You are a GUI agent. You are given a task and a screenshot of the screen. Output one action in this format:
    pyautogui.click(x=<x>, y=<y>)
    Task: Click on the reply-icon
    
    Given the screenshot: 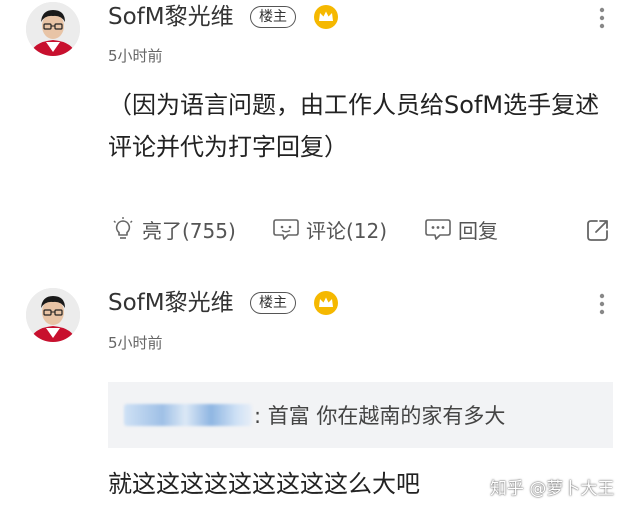 What is the action you would take?
    pyautogui.click(x=438, y=229)
    